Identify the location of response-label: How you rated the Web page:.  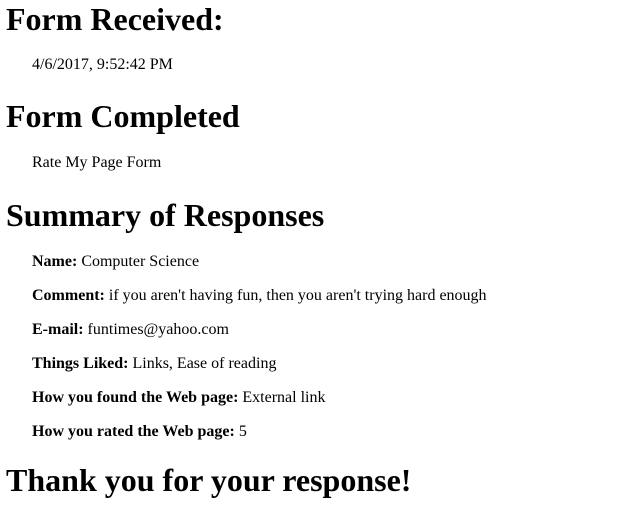
(133, 431).